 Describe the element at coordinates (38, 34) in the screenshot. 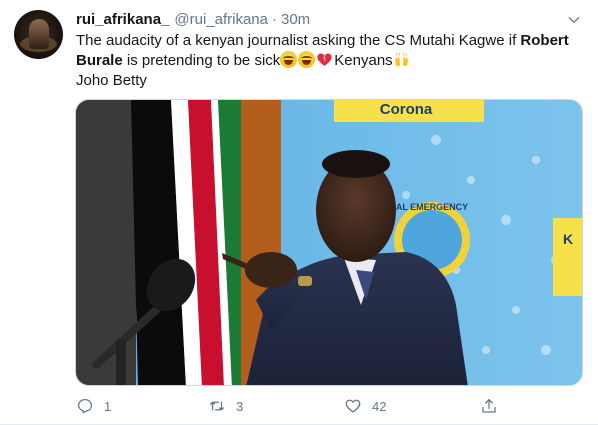

I see `avatar` at that location.